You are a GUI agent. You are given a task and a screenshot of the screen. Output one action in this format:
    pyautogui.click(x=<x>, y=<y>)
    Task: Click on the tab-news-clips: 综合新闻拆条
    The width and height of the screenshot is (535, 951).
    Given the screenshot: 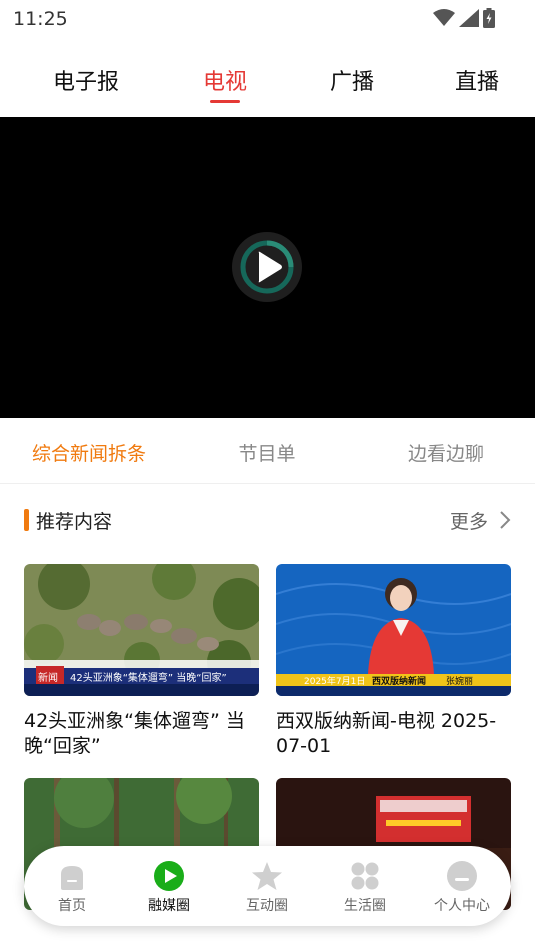 What is the action you would take?
    pyautogui.click(x=89, y=452)
    